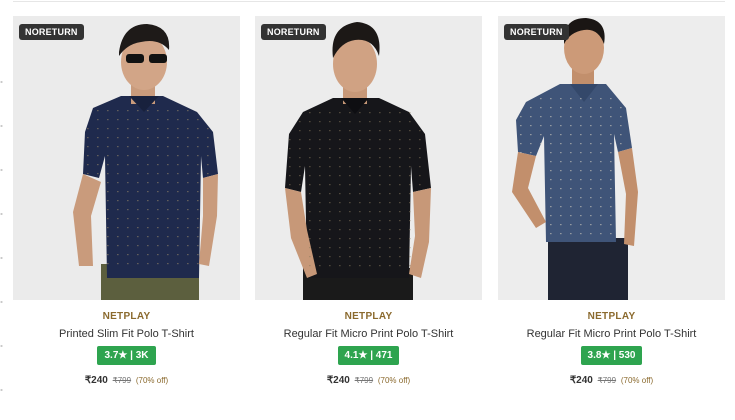 The image size is (735, 420). I want to click on sale-price: ₹240, so click(581, 380).